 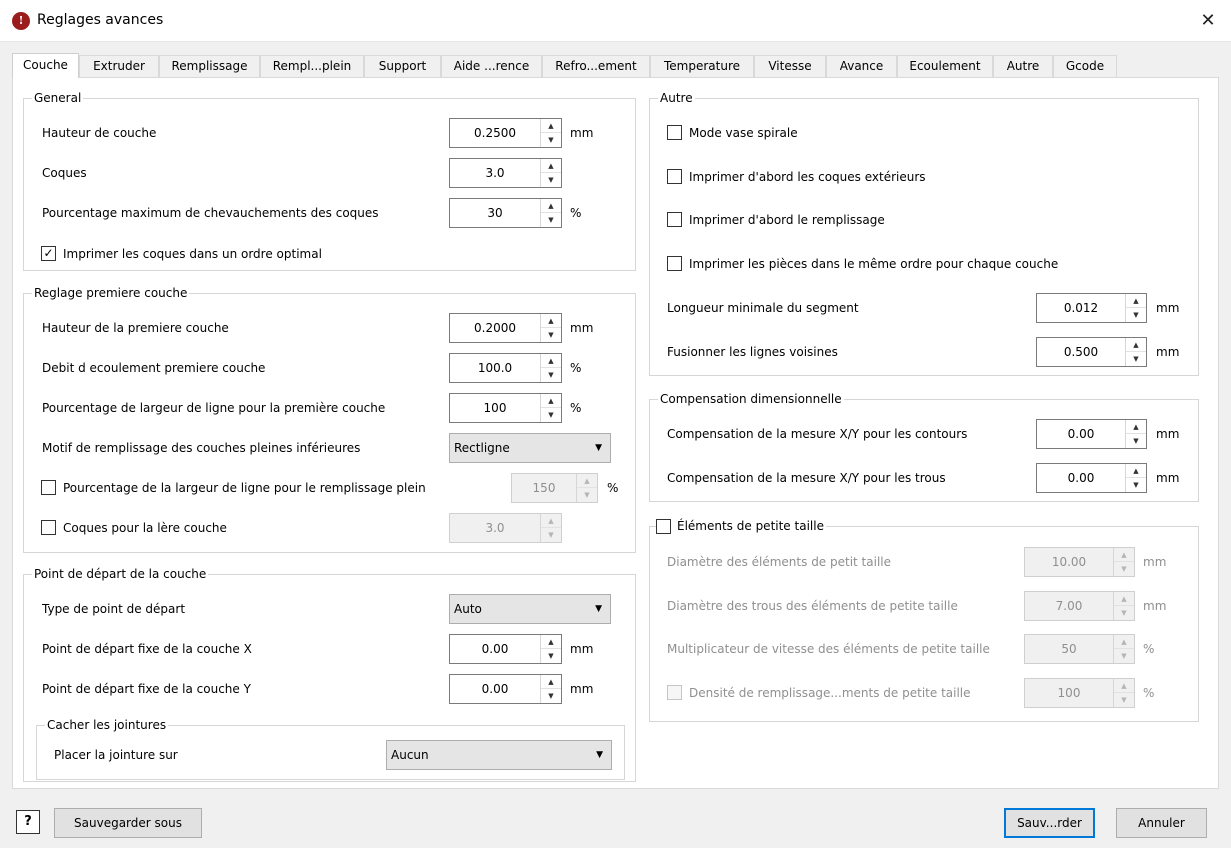 What do you see at coordinates (1081, 308) in the screenshot?
I see `spinbox-value: 0.012` at bounding box center [1081, 308].